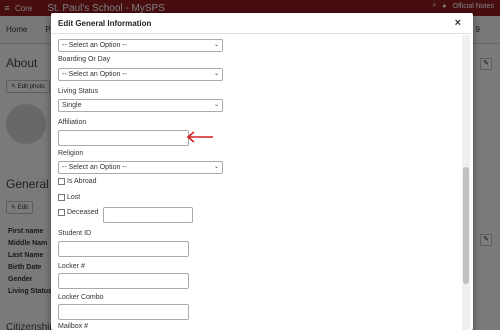 The image size is (500, 330). What do you see at coordinates (71, 266) in the screenshot?
I see `locker-label: Locker #` at bounding box center [71, 266].